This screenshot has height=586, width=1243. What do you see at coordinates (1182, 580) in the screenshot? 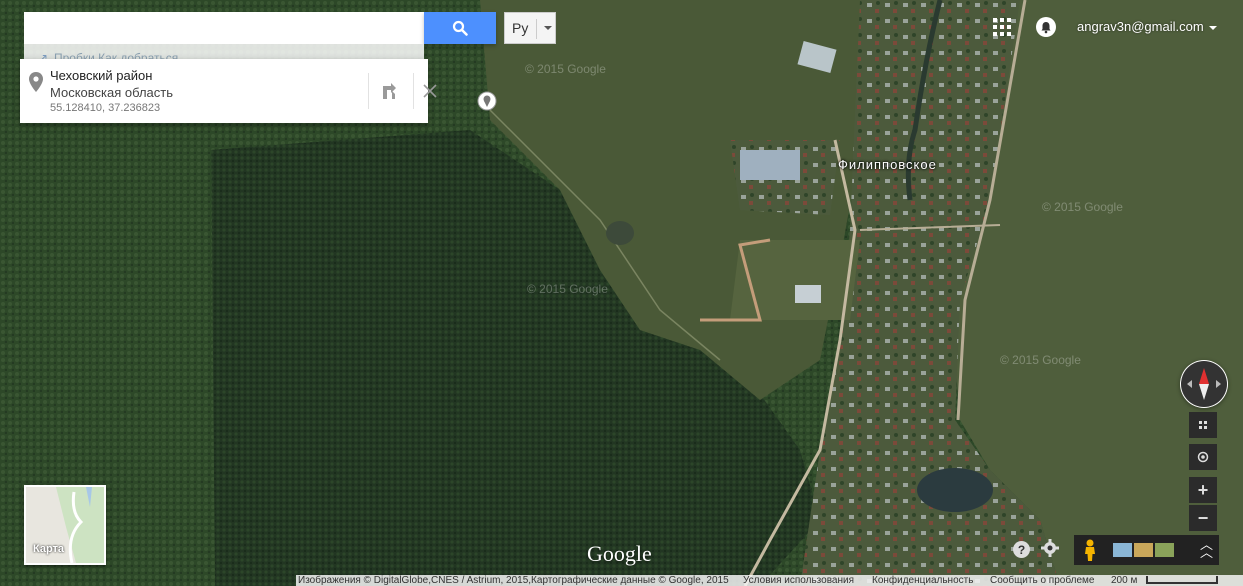
I see `scale-bar` at bounding box center [1182, 580].